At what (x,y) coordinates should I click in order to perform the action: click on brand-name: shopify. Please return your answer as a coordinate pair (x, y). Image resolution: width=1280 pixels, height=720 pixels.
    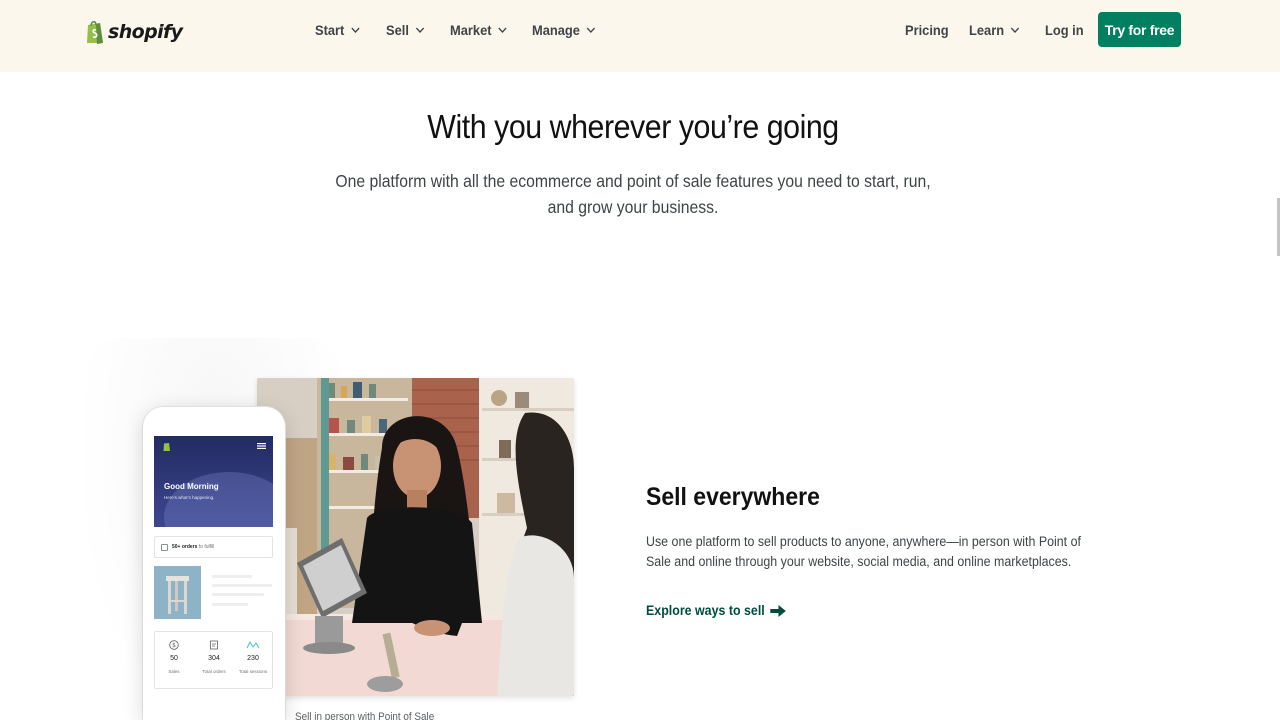
    Looking at the image, I should click on (145, 32).